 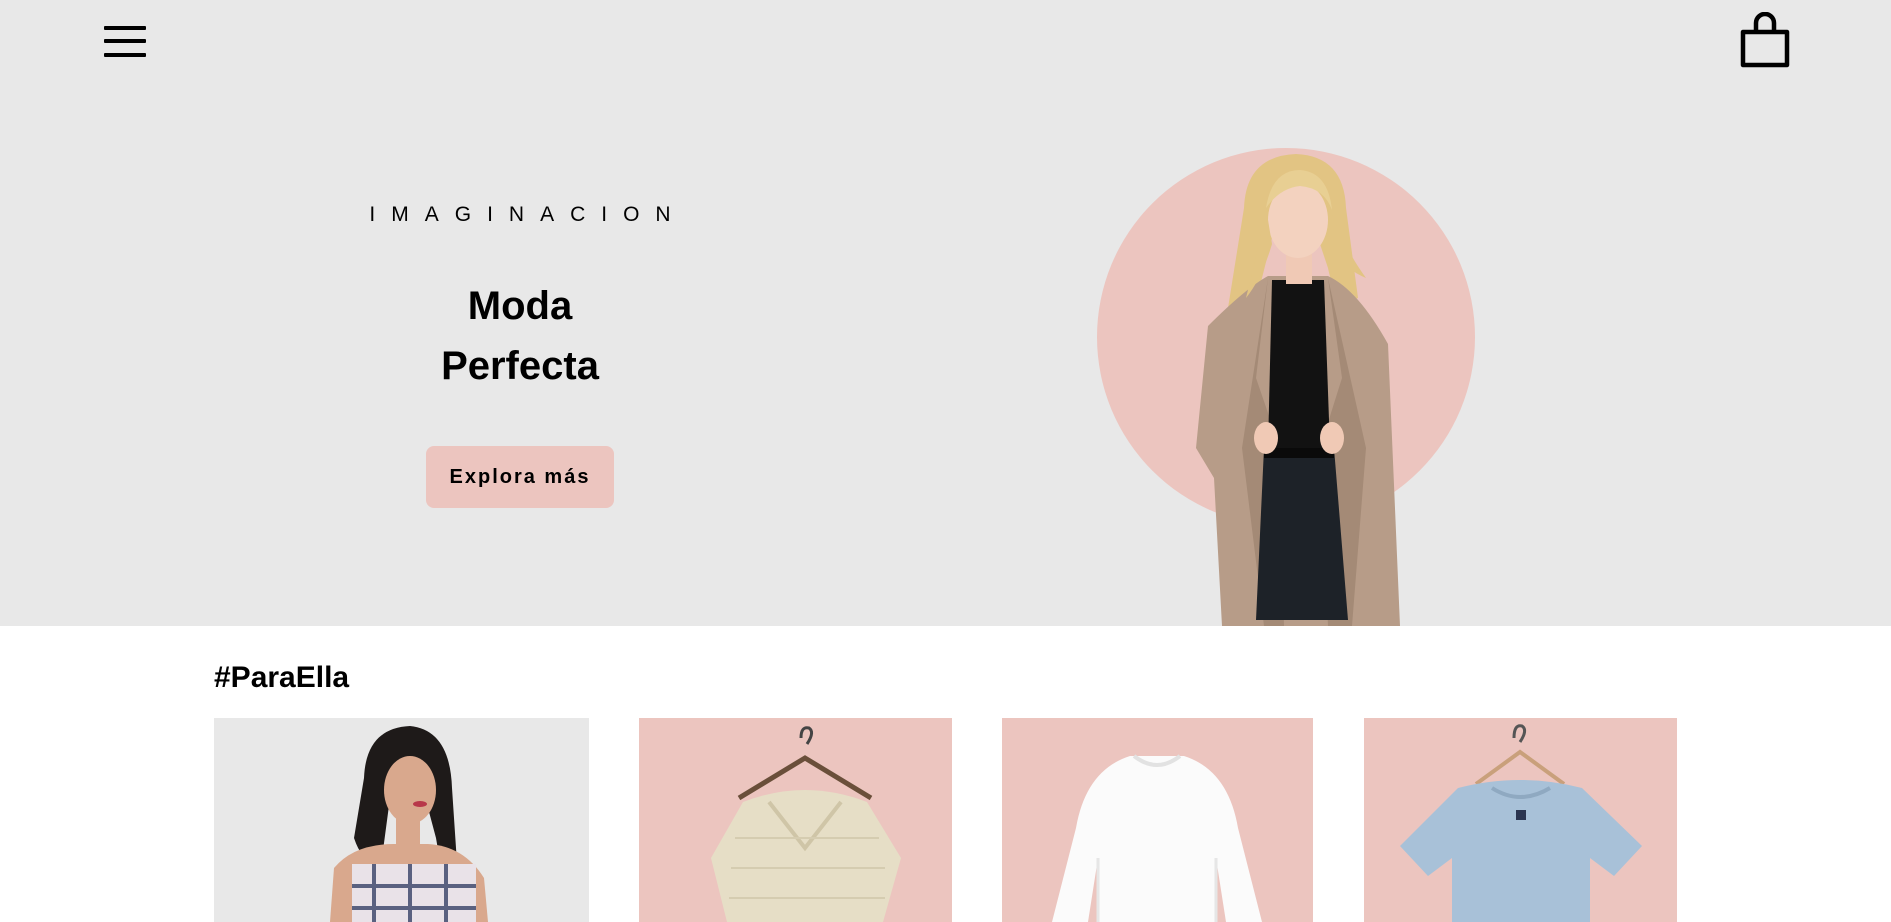 I want to click on hamburger-menu-icon, so click(x=125, y=43).